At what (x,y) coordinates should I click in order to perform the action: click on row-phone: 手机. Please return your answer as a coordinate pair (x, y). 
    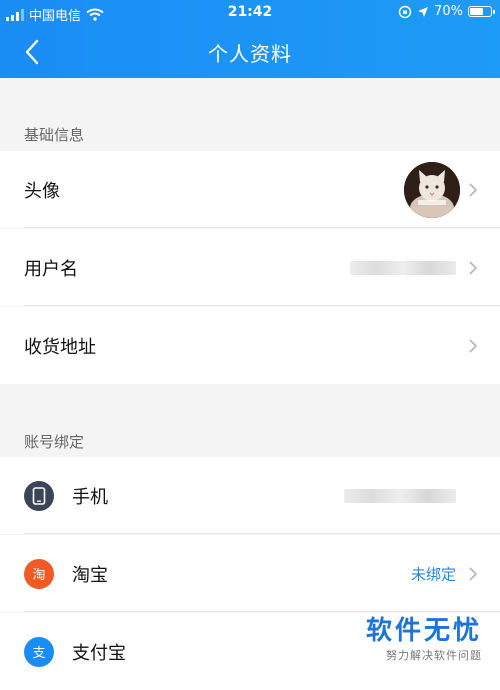
    Looking at the image, I should click on (250, 495).